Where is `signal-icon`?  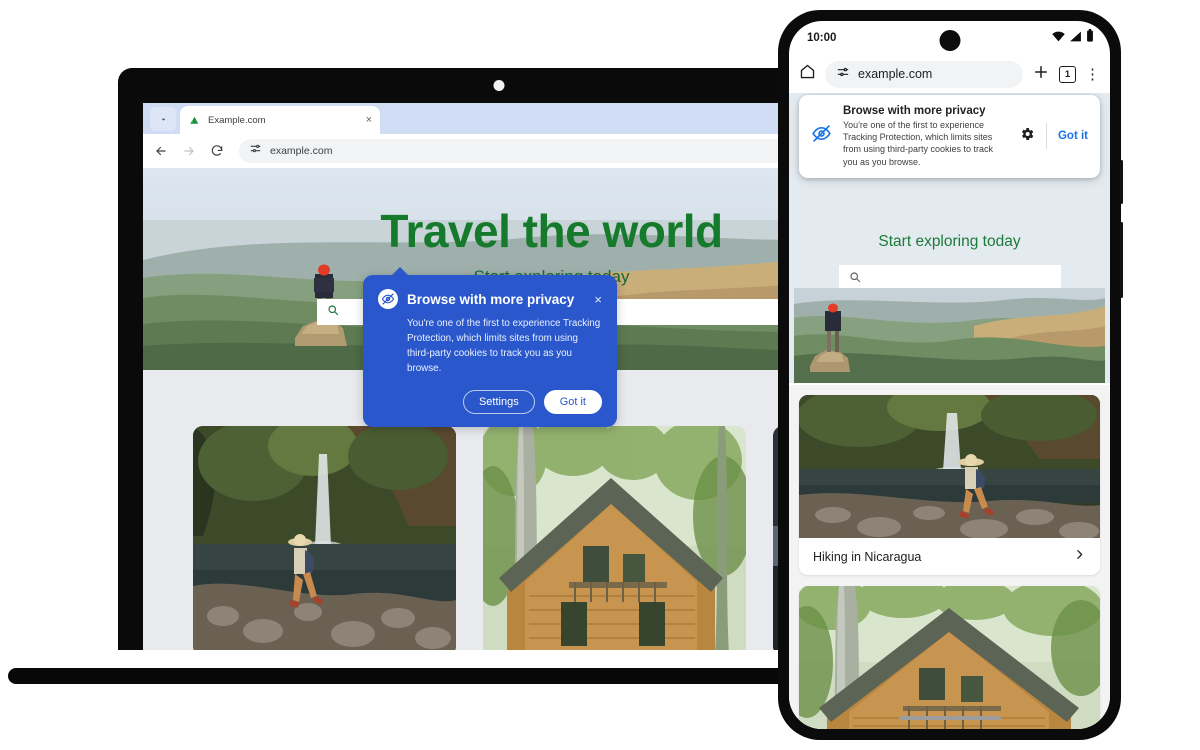 signal-icon is located at coordinates (1075, 38).